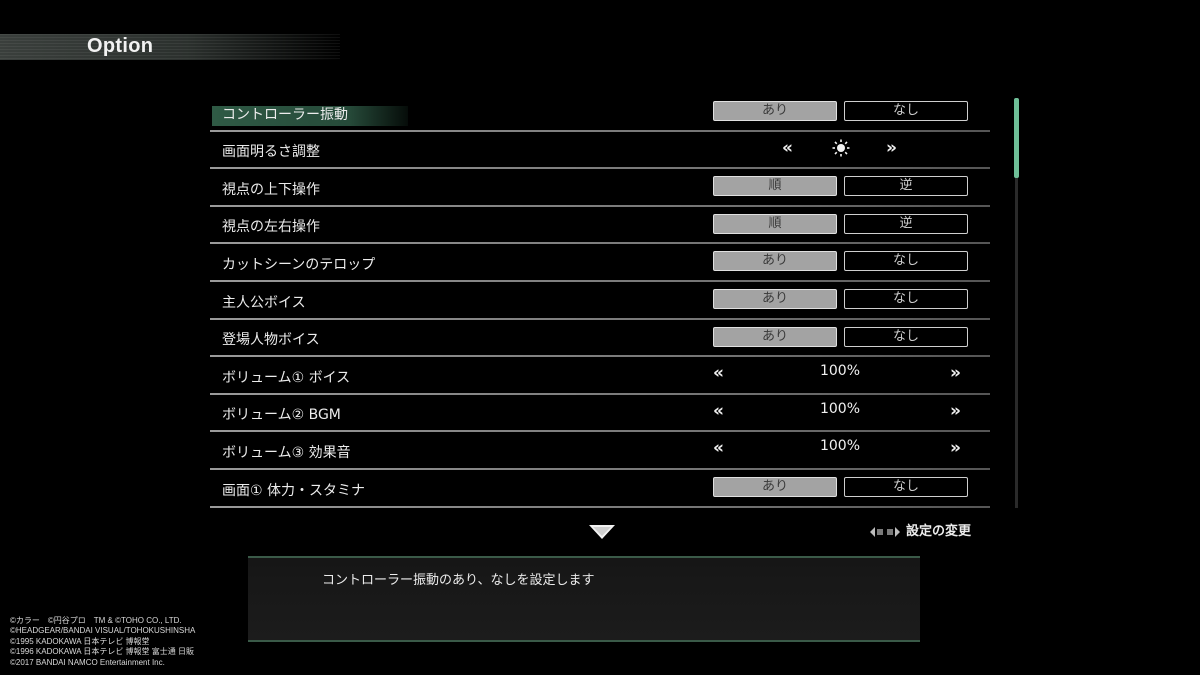 This screenshot has height=675, width=1200. What do you see at coordinates (458, 580) in the screenshot?
I see `description-text: コントローラー振動のあり、なしを設定します` at bounding box center [458, 580].